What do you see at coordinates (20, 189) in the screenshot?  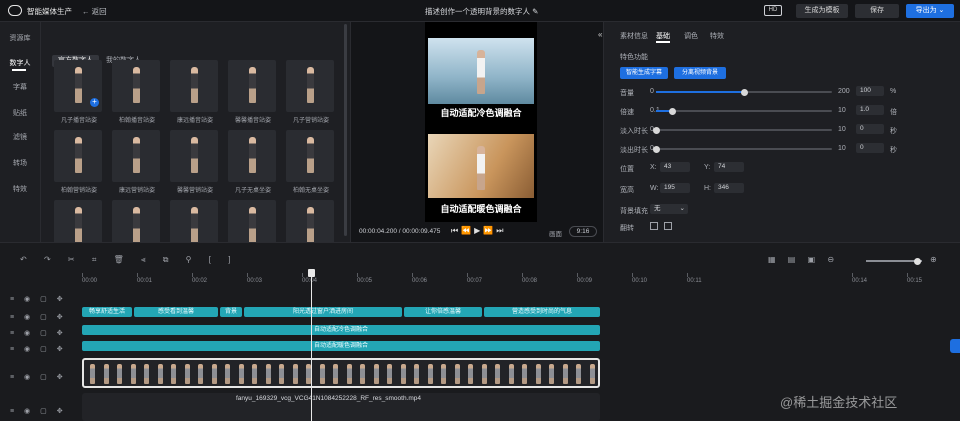 I see `sidebar-item: 特效` at bounding box center [20, 189].